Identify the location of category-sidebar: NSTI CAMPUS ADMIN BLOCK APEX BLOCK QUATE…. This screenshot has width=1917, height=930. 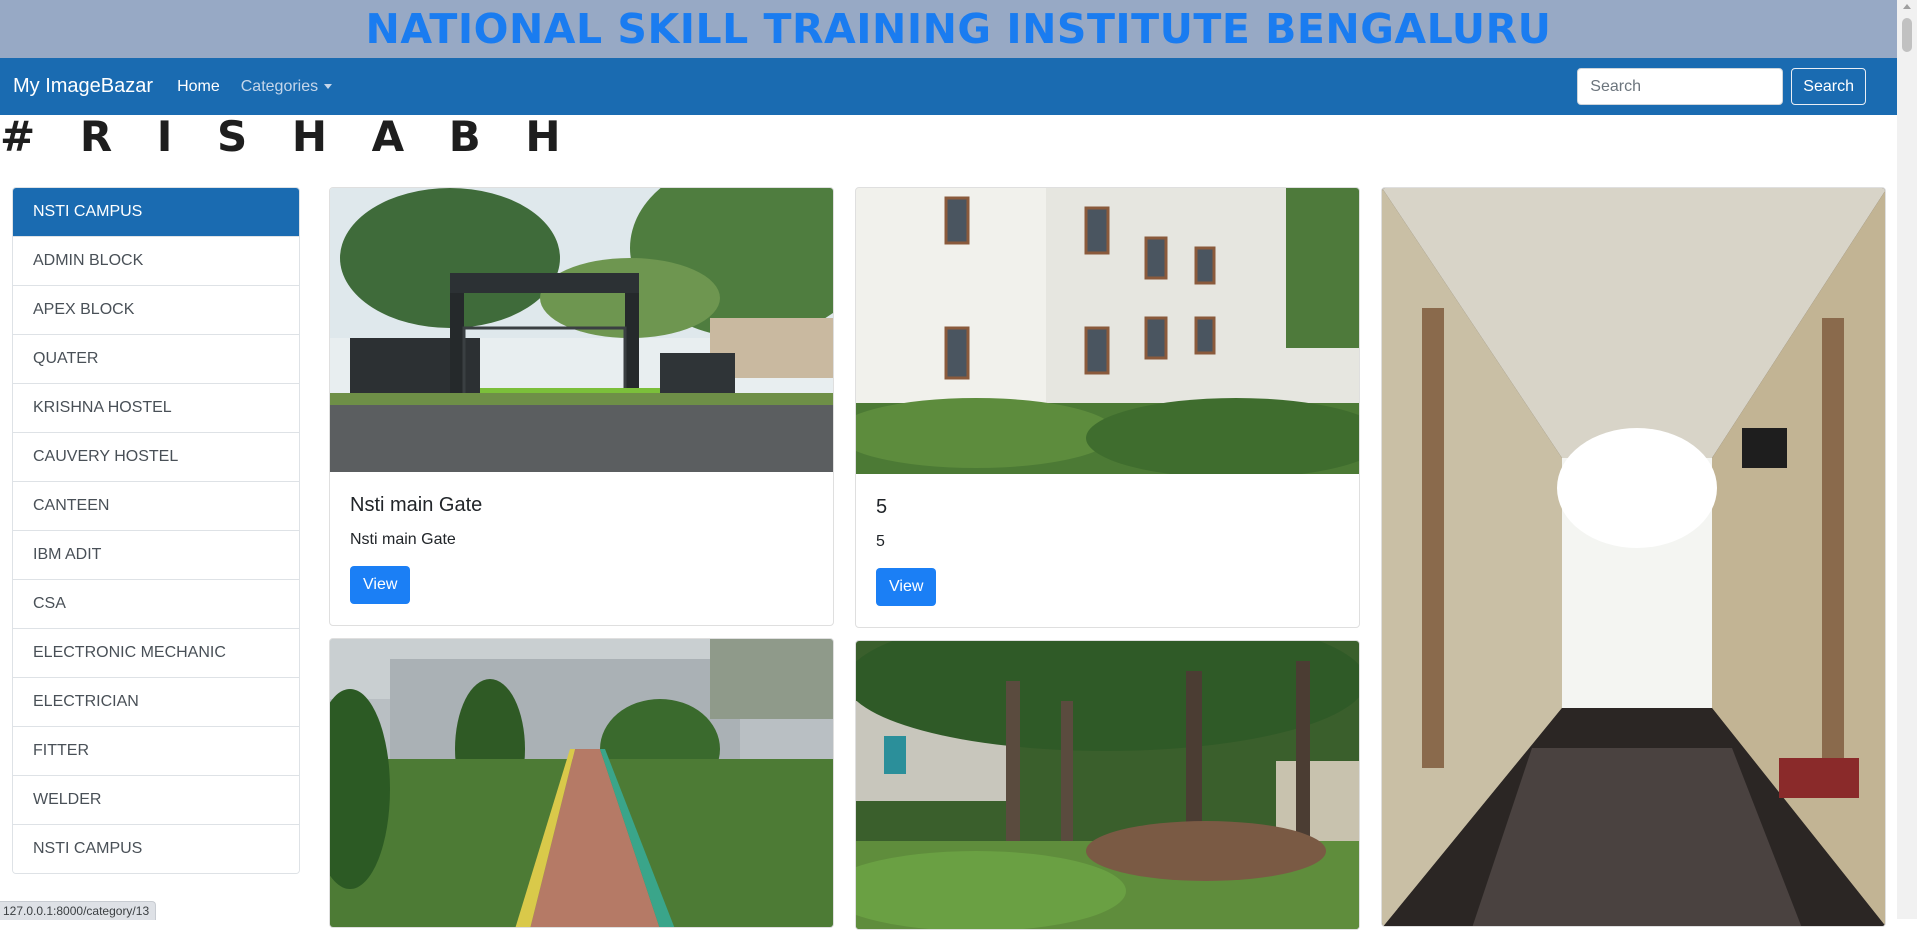
(156, 530).